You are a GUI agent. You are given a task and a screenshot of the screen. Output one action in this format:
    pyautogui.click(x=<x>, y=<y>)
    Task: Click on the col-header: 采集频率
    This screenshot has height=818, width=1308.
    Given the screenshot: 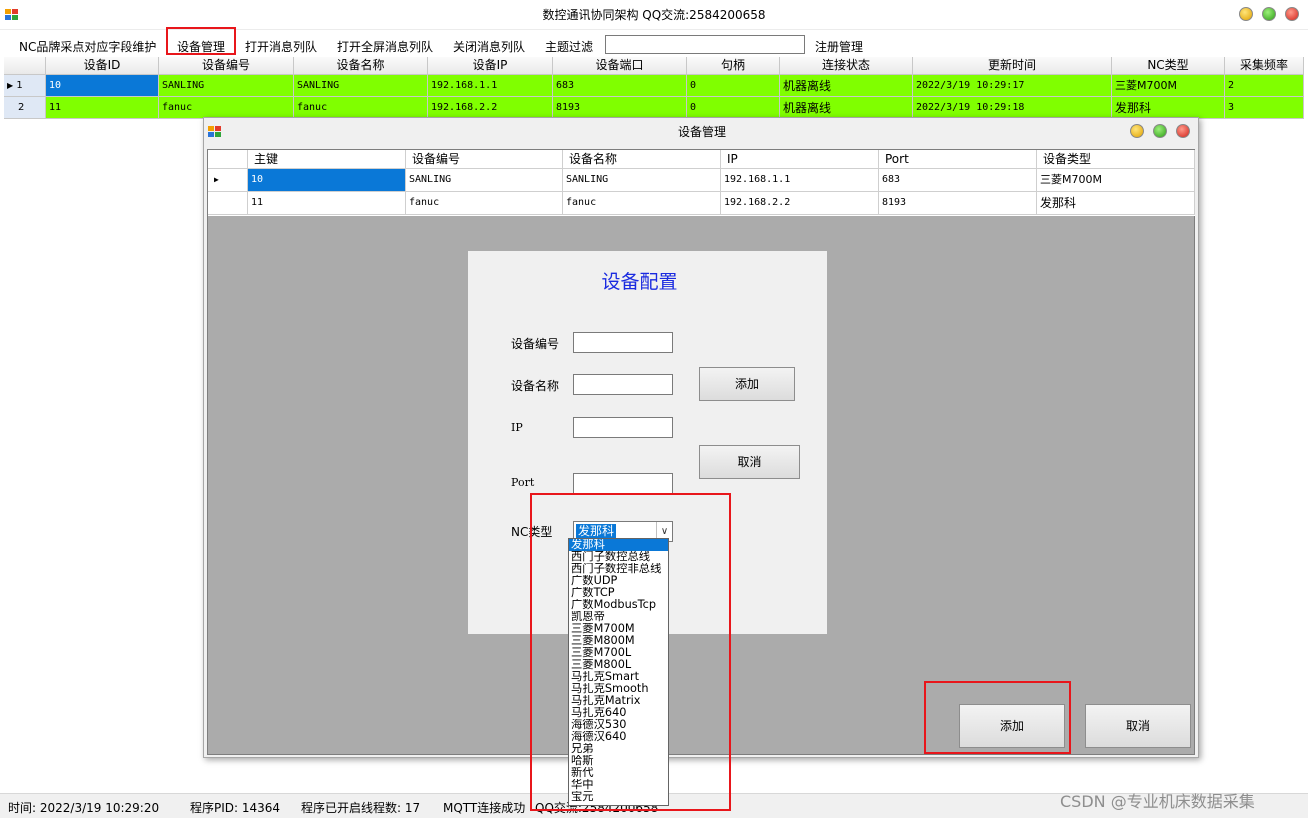 What is the action you would take?
    pyautogui.click(x=1264, y=66)
    